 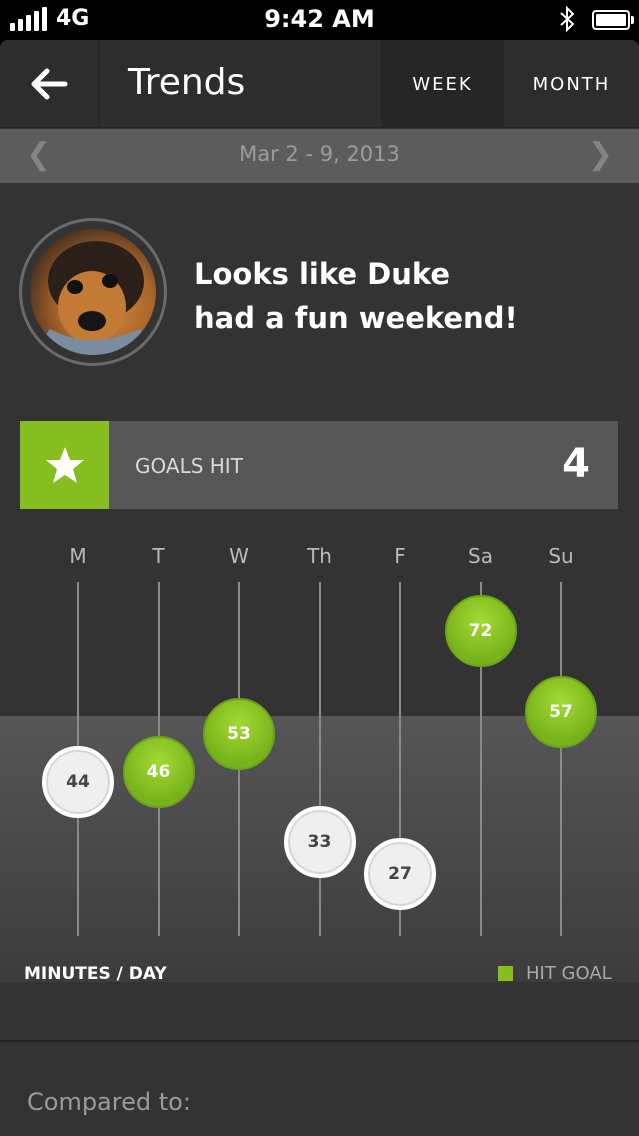 I want to click on chart-axis-label: MINUTES / DAY, so click(x=95, y=974).